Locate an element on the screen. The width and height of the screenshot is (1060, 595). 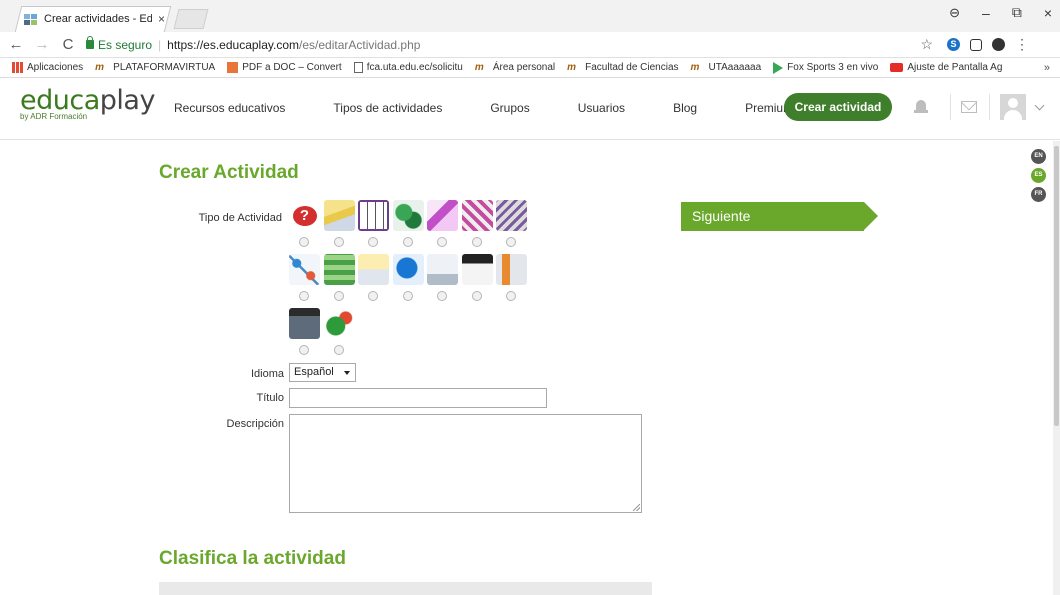
nav-tipos-de-actividades: Tipos de actividades is located at coordinates (387, 108).